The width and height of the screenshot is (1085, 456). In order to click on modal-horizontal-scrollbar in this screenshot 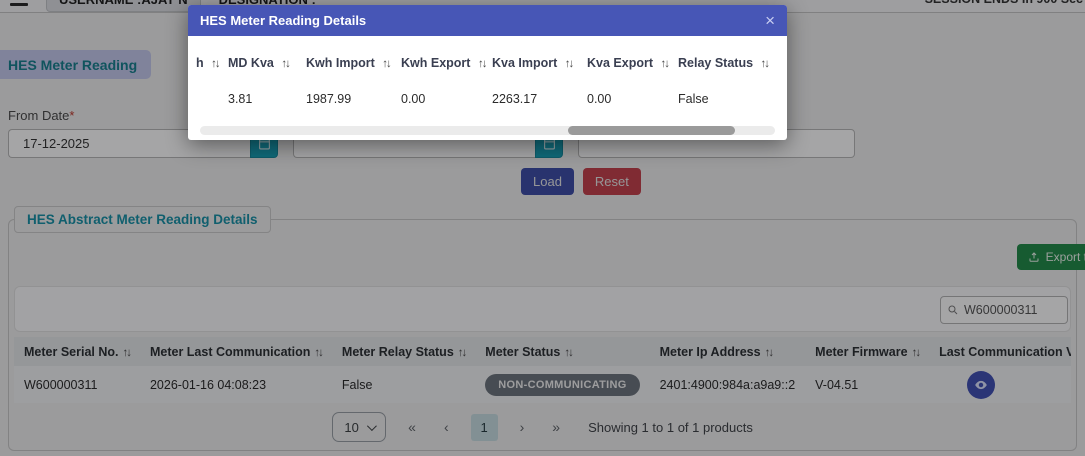, I will do `click(487, 130)`.